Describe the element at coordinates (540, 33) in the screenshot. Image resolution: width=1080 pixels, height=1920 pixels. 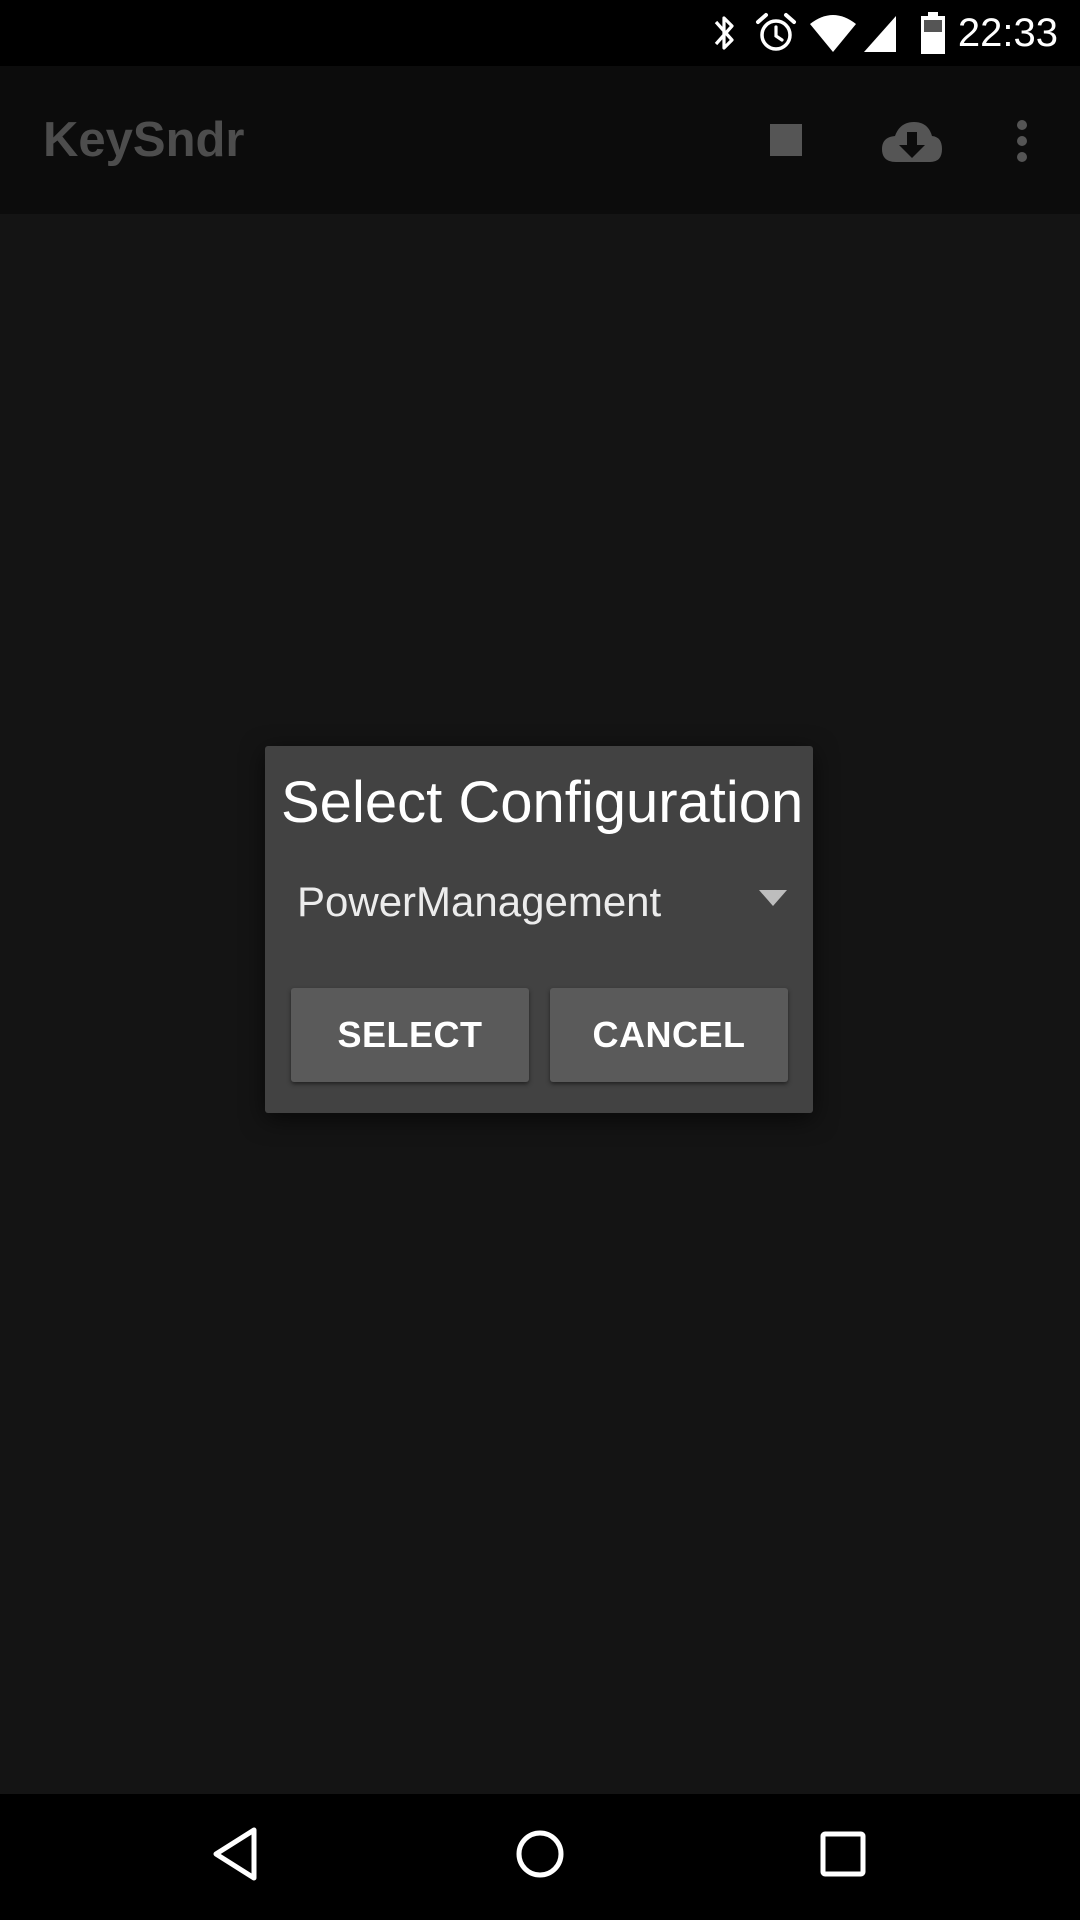
I see `status-bar: 22:33` at that location.